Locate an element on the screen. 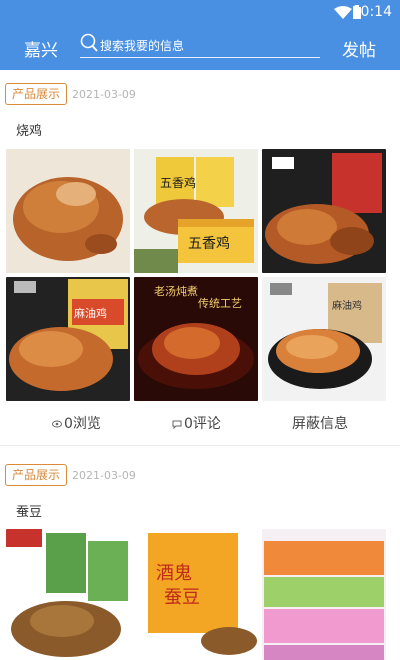  five-spice-chicken-box-image: 五香鸡 五香鸡 is located at coordinates (196, 211).